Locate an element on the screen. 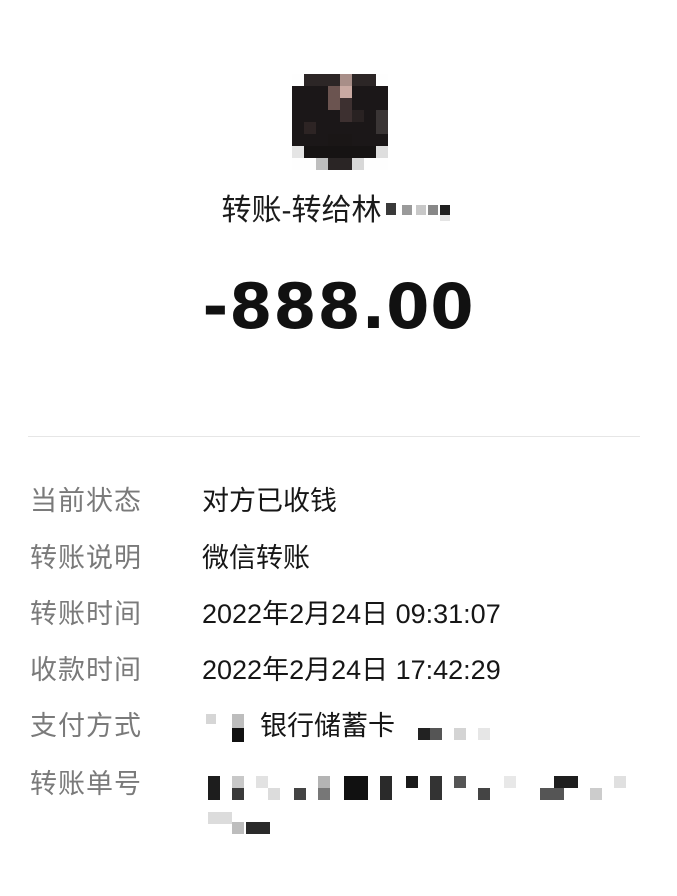 The height and width of the screenshot is (896, 677). receive-time-label: 收款时间 is located at coordinates (86, 670).